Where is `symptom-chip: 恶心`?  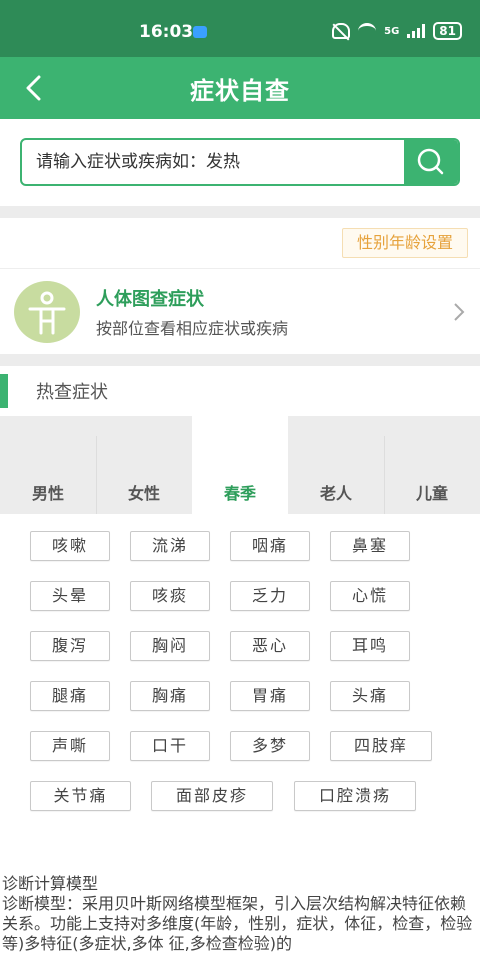
symptom-chip: 恶心 is located at coordinates (270, 646).